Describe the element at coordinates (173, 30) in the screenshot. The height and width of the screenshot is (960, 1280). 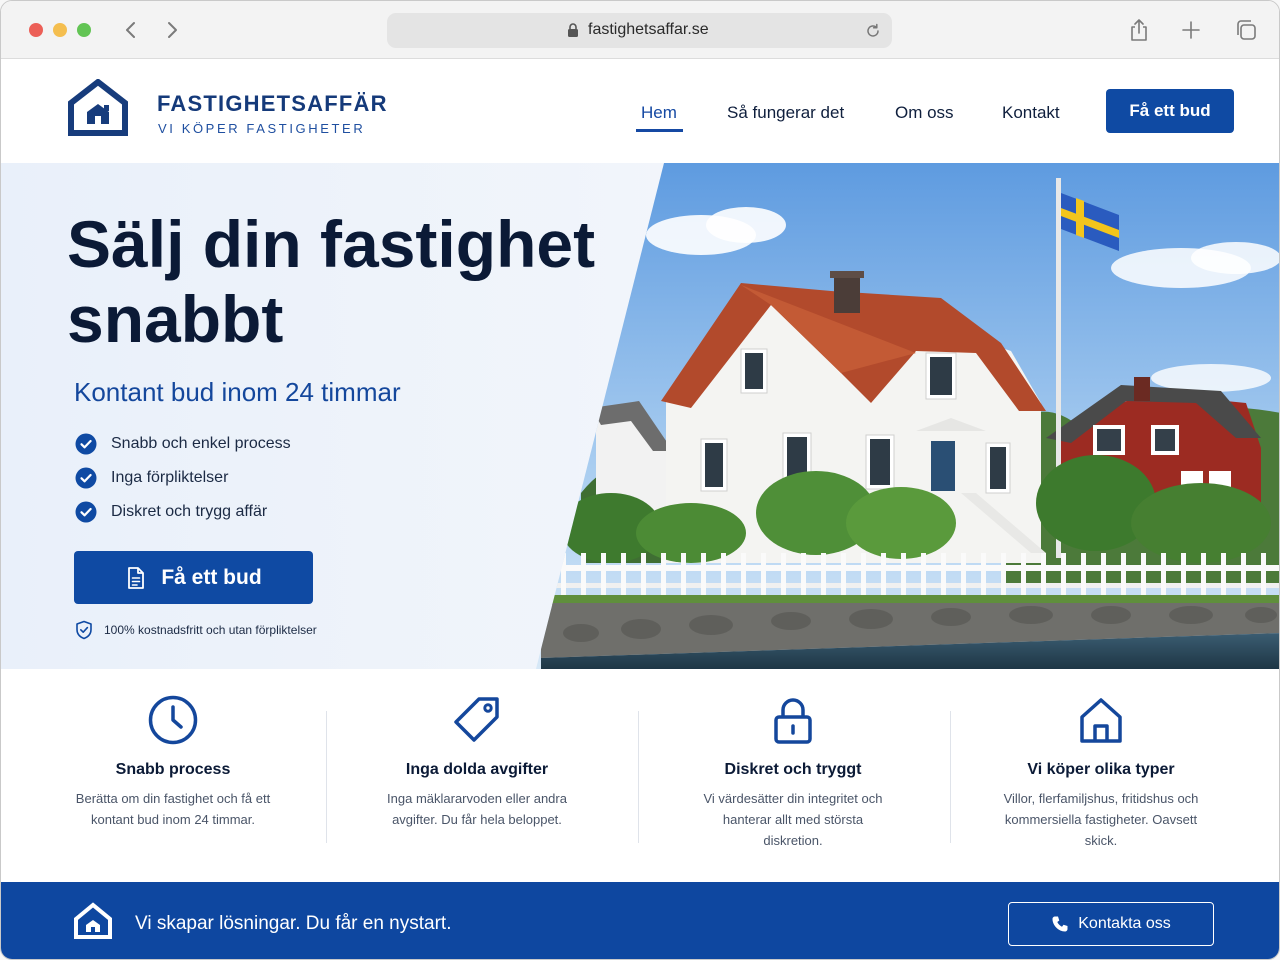
I see `forward-arrow-icon` at that location.